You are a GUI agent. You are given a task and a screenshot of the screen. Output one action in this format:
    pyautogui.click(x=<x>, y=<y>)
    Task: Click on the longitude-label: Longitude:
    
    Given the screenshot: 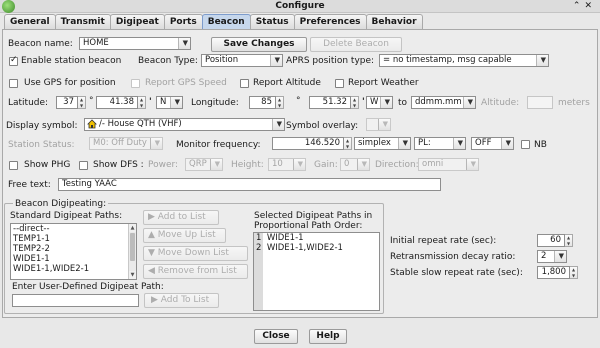 What is the action you would take?
    pyautogui.click(x=215, y=103)
    